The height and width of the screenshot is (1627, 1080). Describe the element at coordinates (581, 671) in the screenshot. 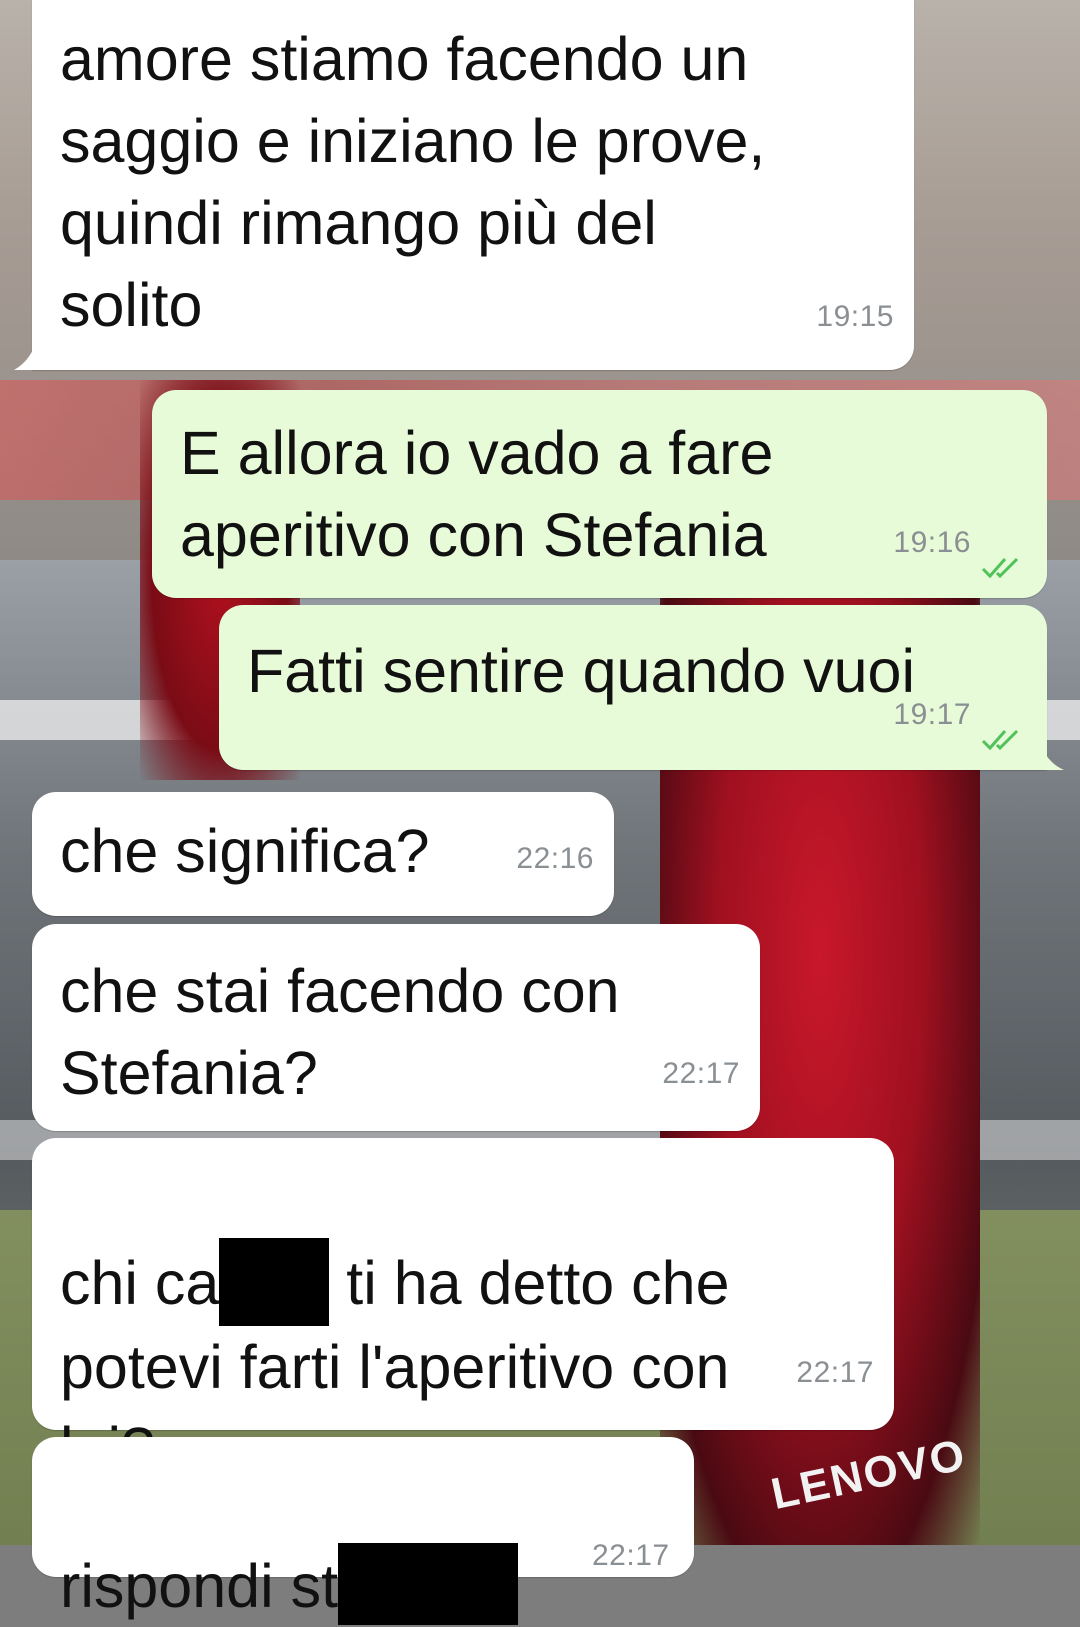

I see `message-text: Fatti sentire quando vuoi` at that location.